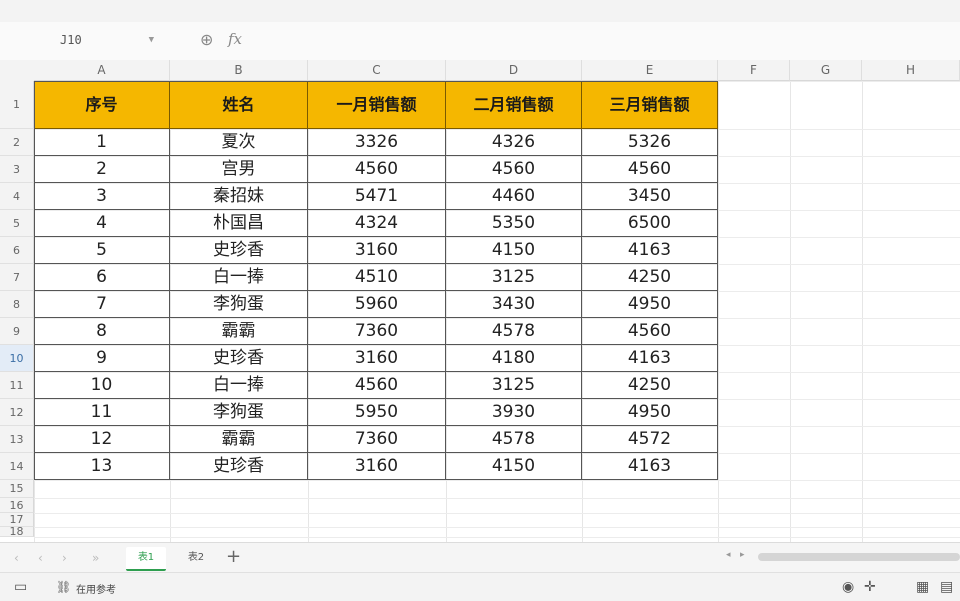  I want to click on table-header-cell: 姓名, so click(239, 105).